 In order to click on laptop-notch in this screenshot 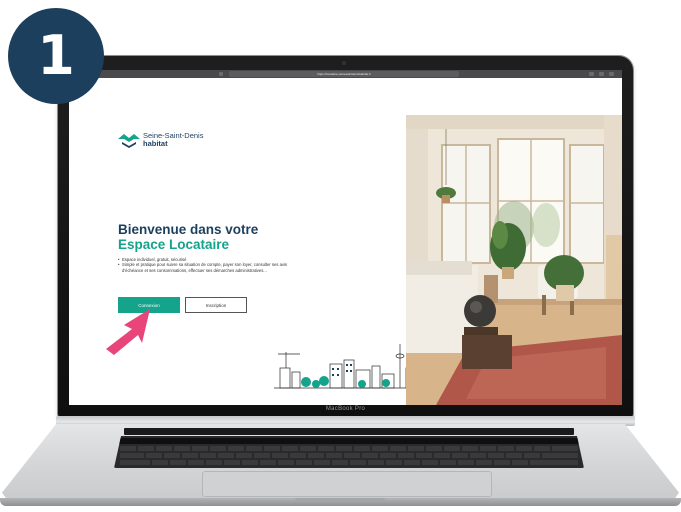, I will do `click(340, 500)`.